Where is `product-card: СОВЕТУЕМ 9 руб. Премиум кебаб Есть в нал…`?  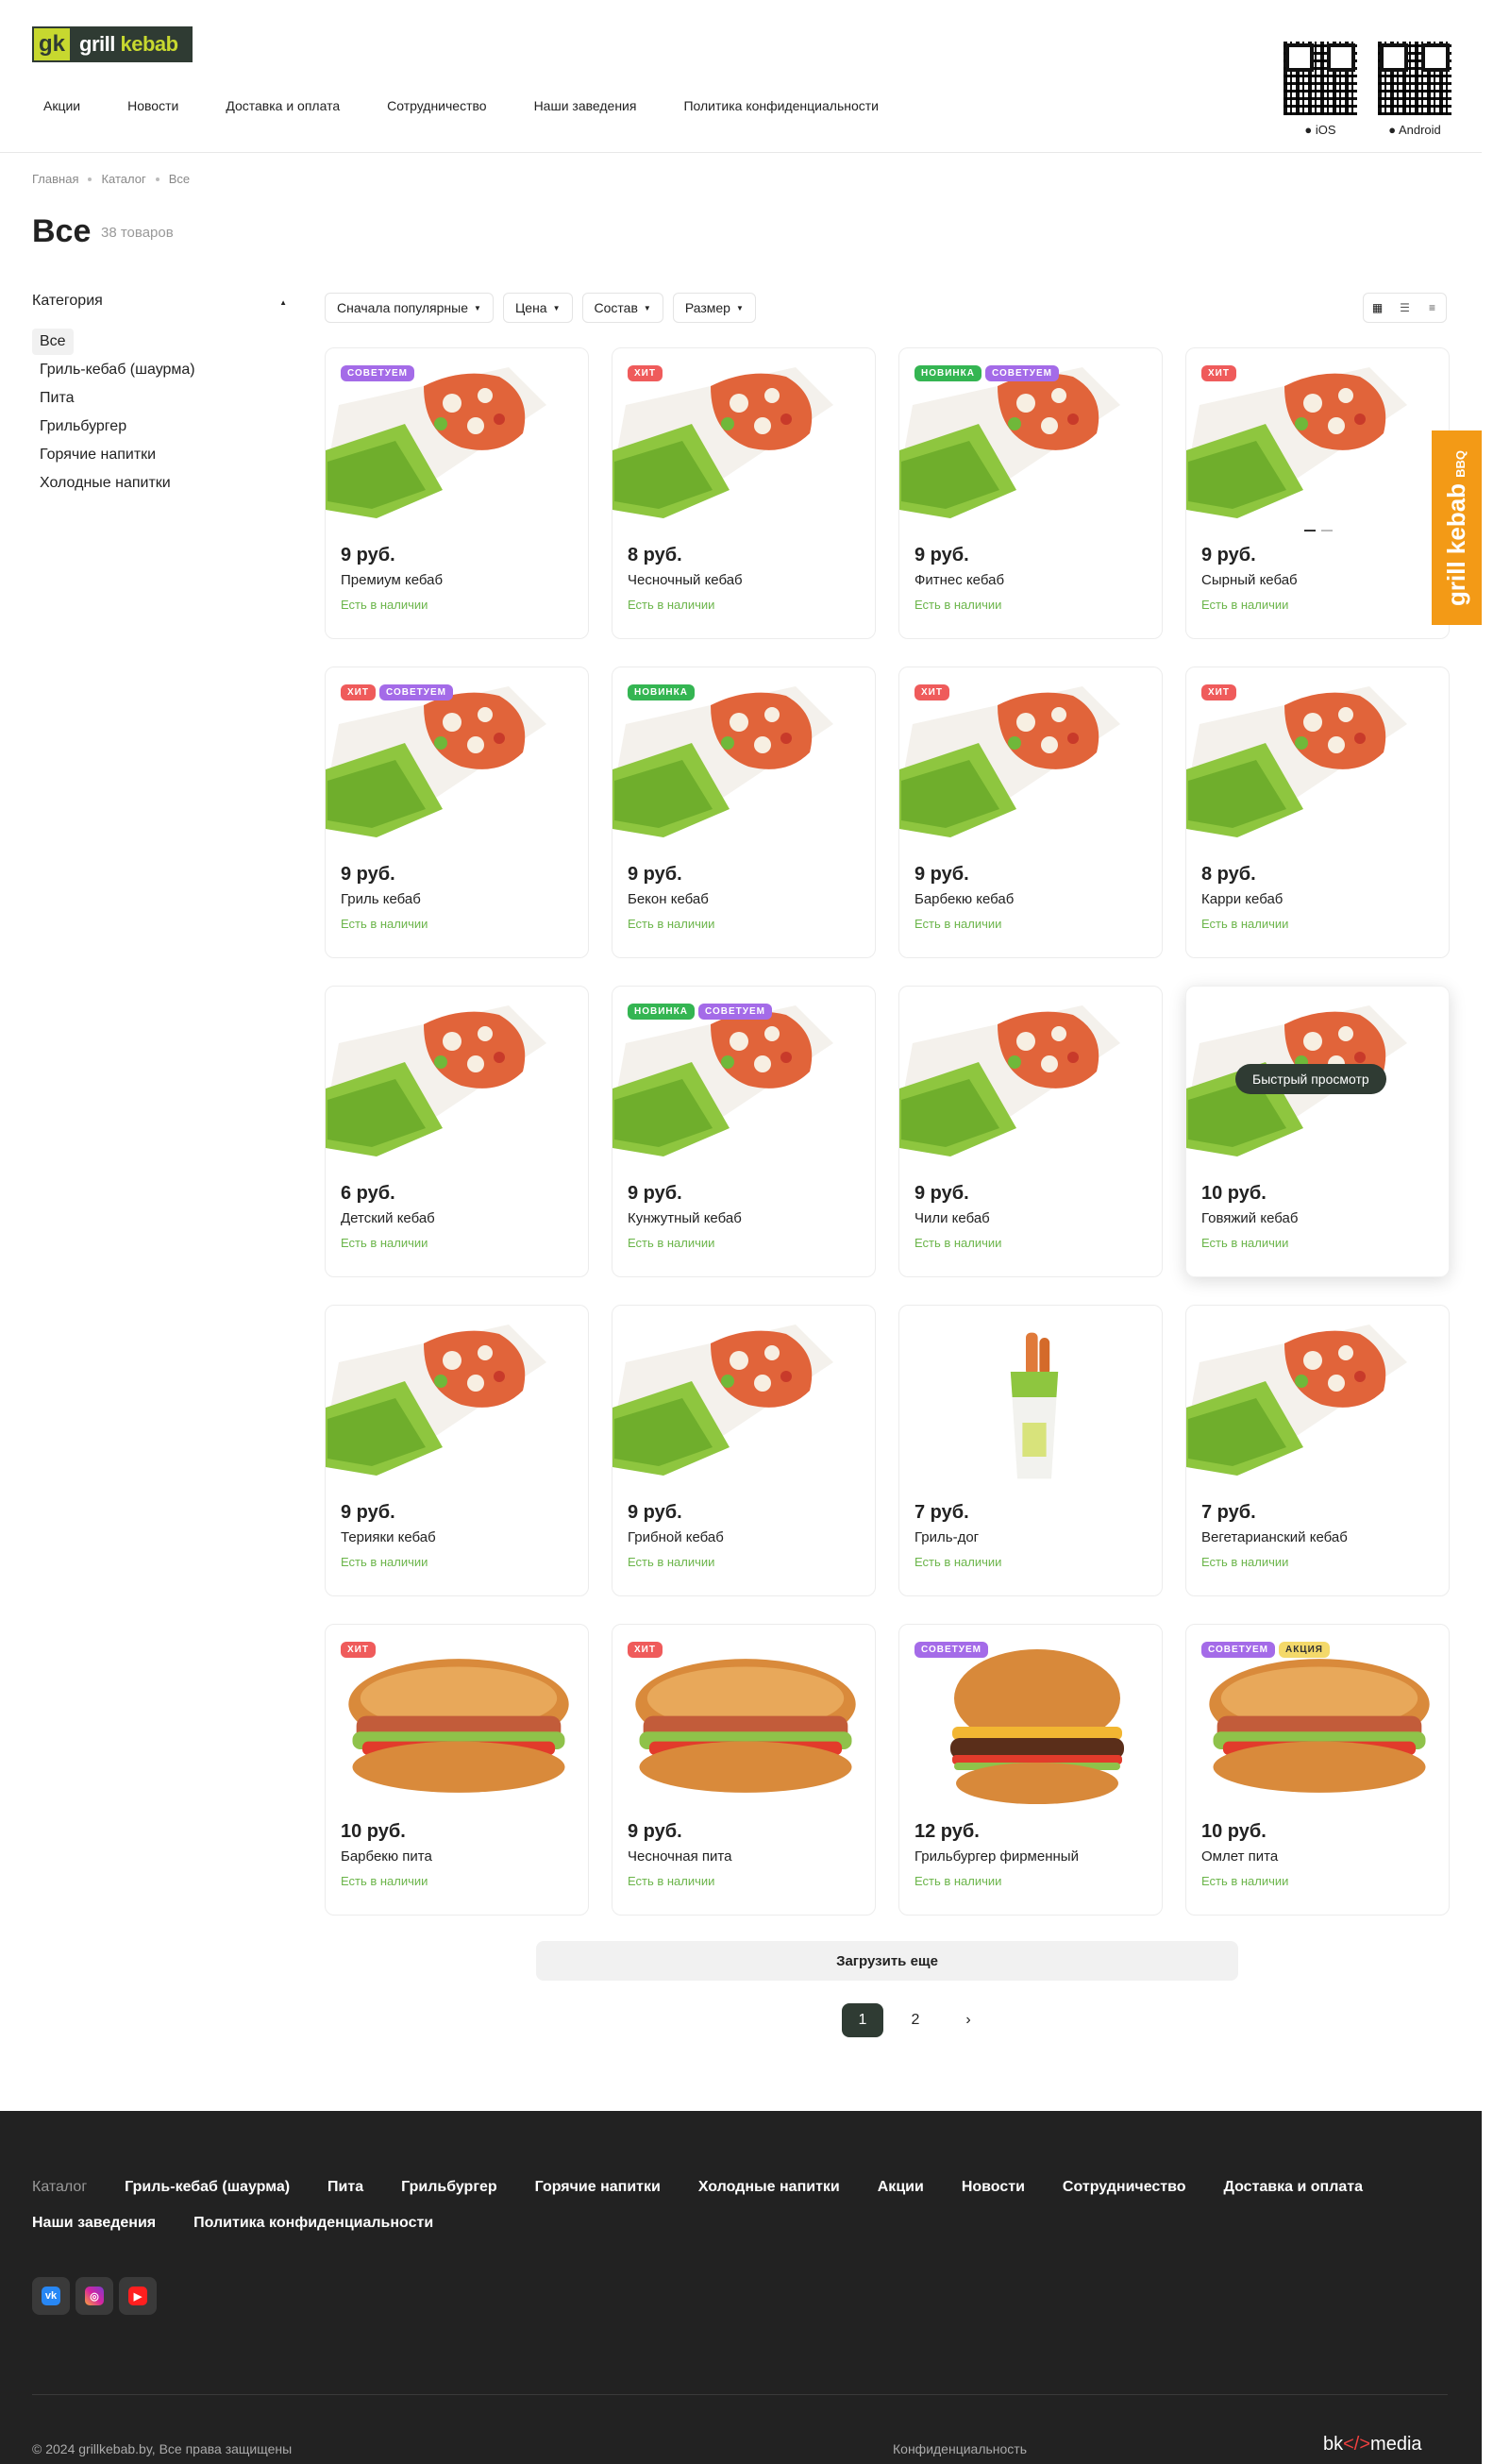
product-card: СОВЕТУЕМ 9 руб. Премиум кебаб Есть в нал… is located at coordinates (457, 493).